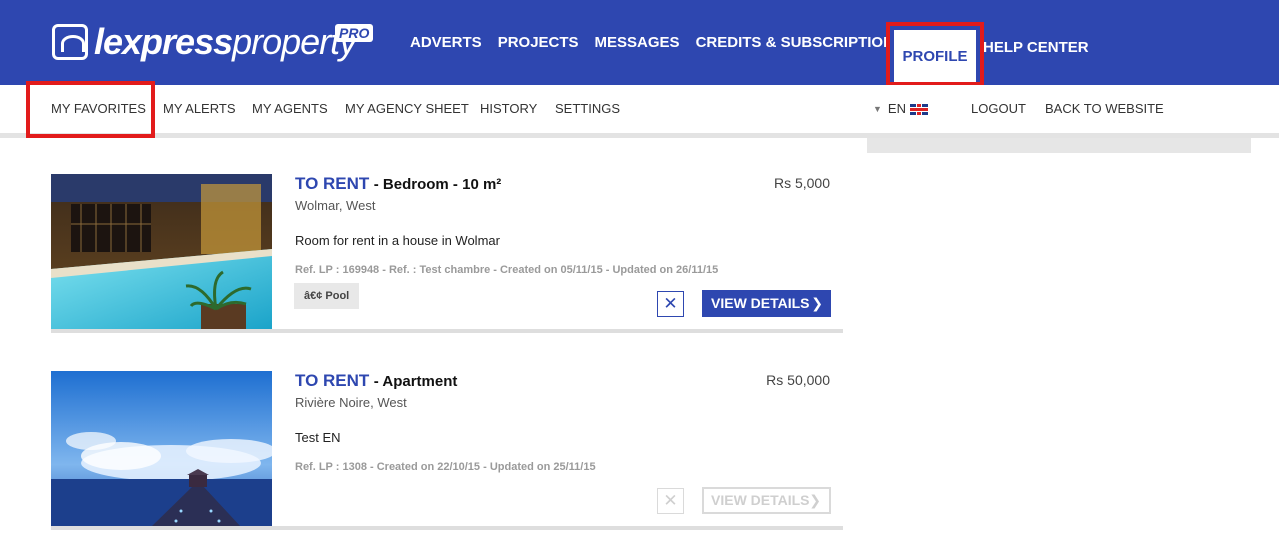 The width and height of the screenshot is (1279, 549). What do you see at coordinates (998, 109) in the screenshot?
I see `logout-link: LOGOUT` at bounding box center [998, 109].